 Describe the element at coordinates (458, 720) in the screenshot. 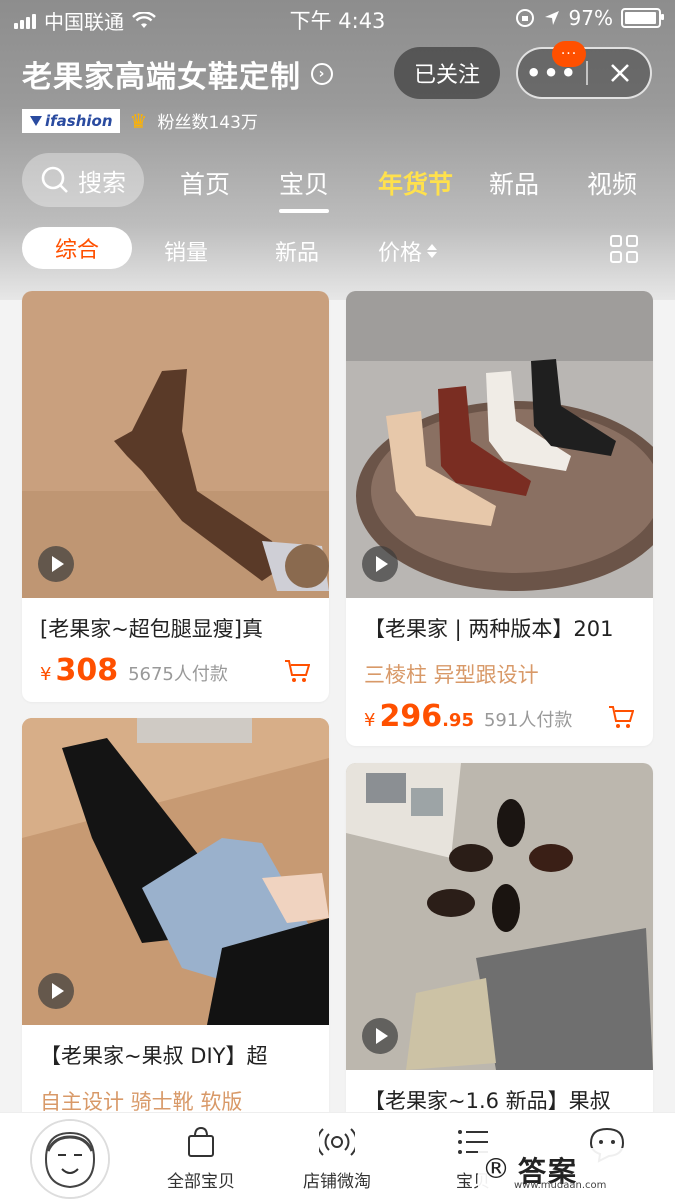

I see `price-decimal: .95` at that location.